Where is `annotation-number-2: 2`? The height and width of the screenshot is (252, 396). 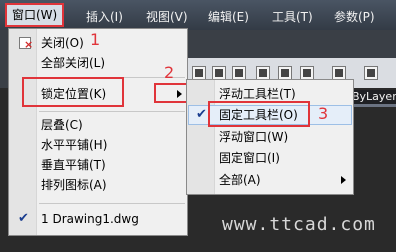 annotation-number-2: 2 is located at coordinates (169, 72).